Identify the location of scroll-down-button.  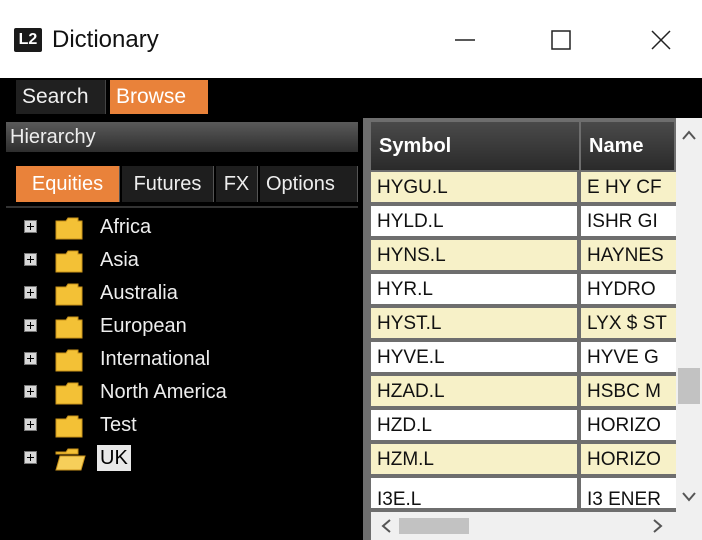
(689, 497).